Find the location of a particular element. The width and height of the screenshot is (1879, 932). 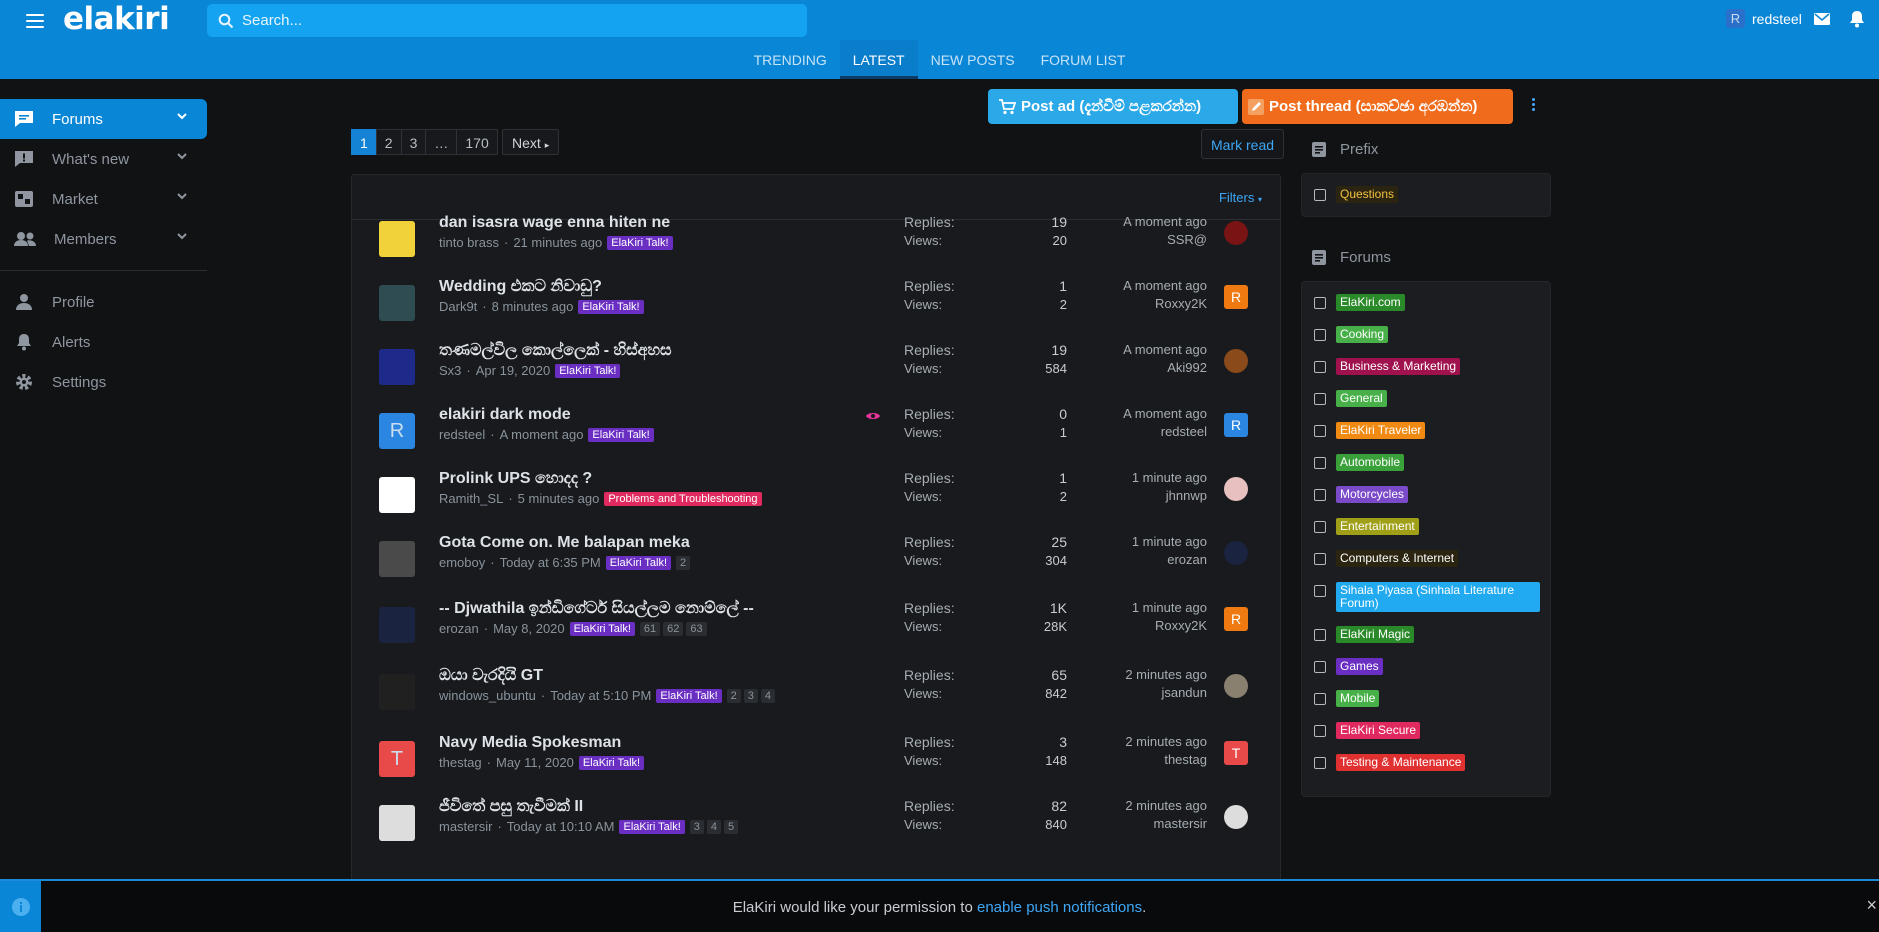

thread-author-avatar: R is located at coordinates (397, 431).